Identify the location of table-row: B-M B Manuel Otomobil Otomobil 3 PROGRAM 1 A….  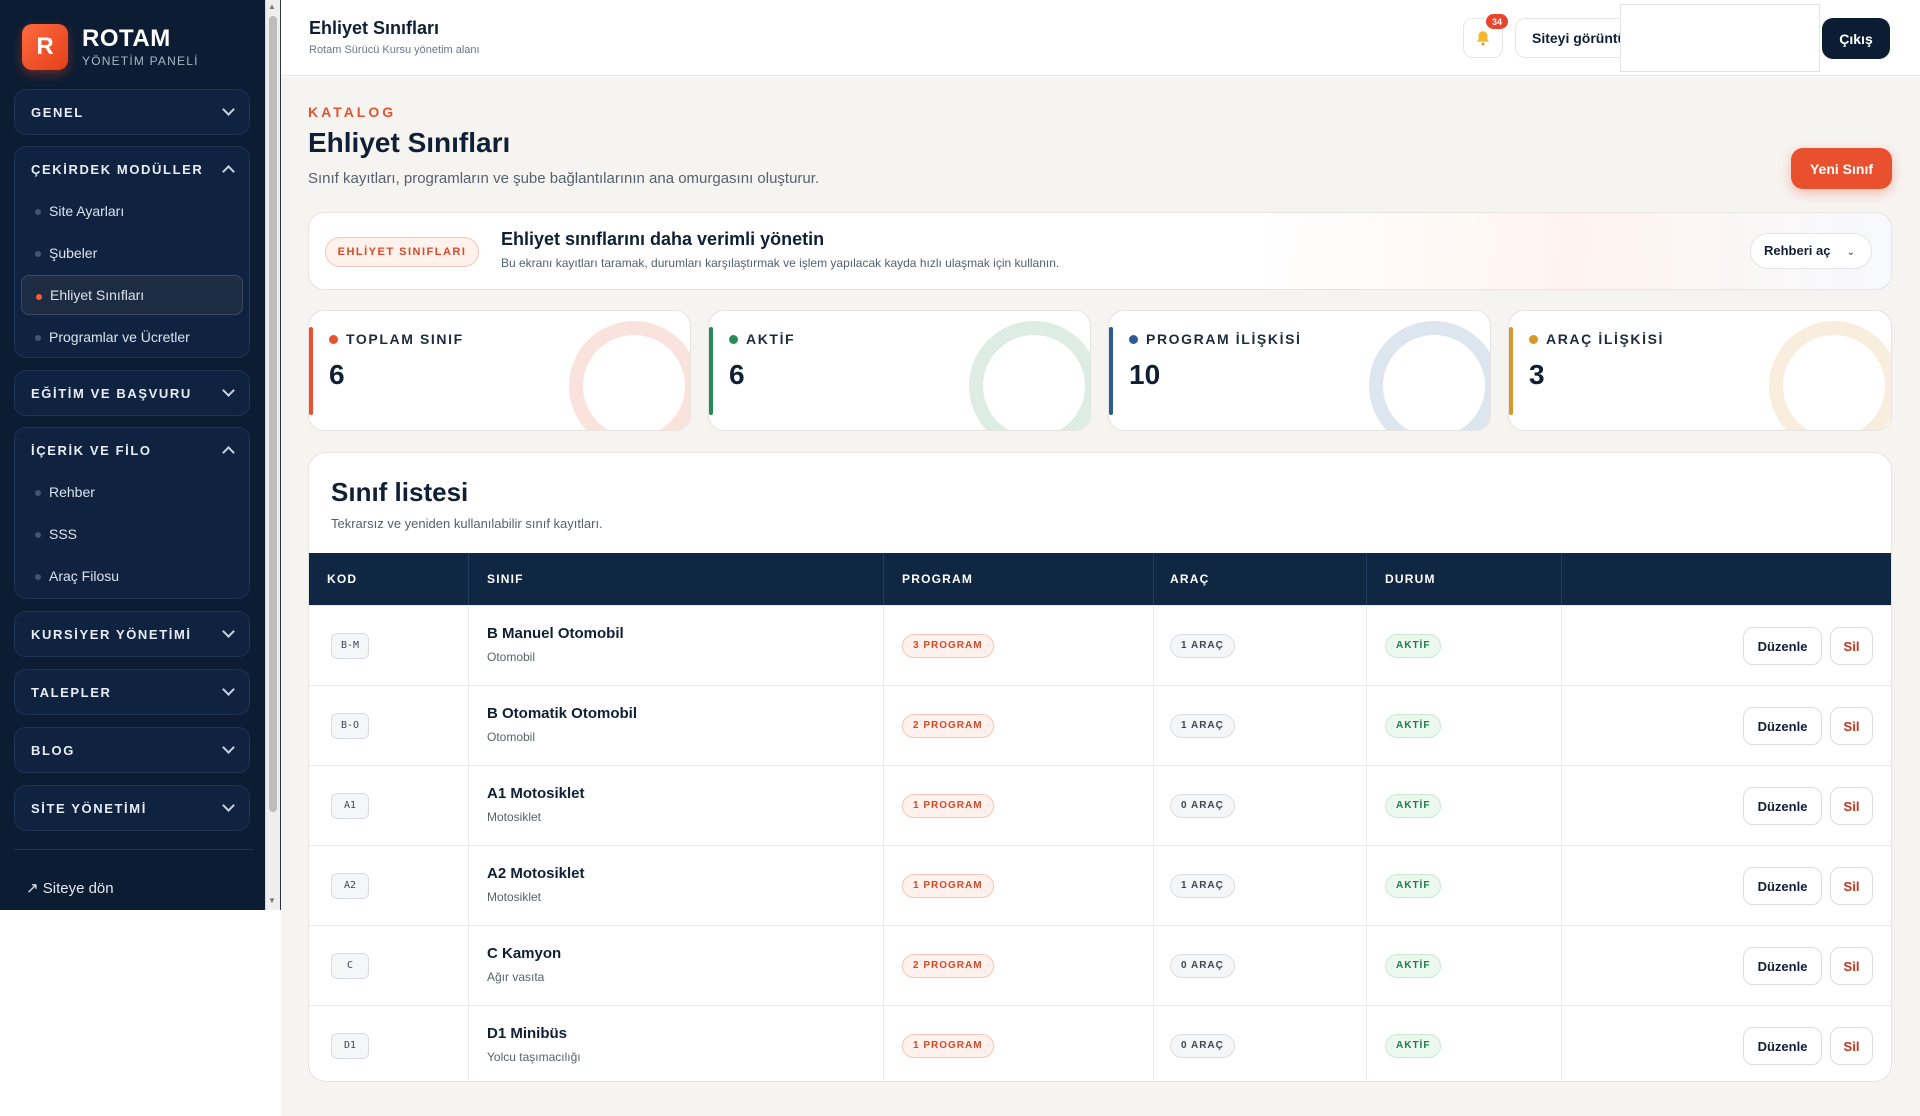
(1100, 645).